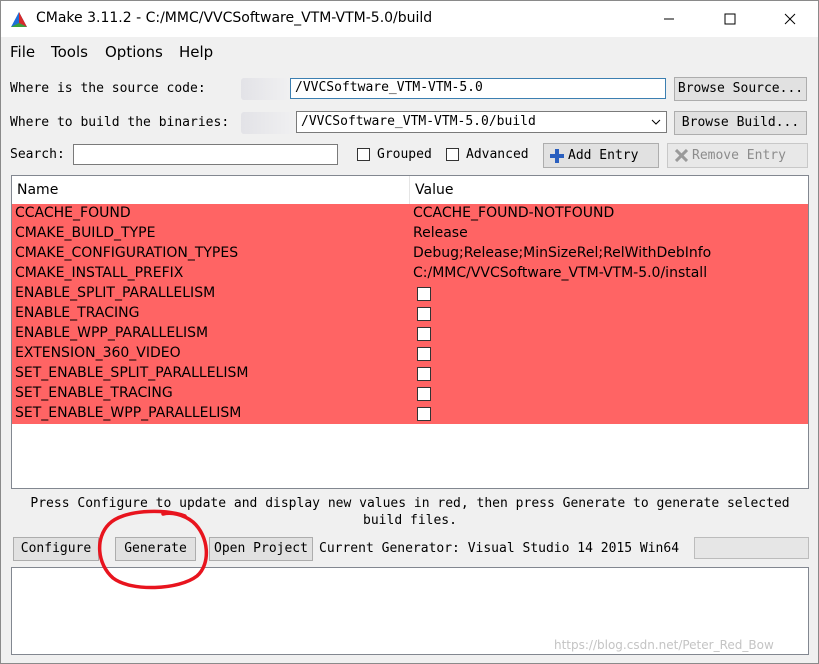  What do you see at coordinates (656, 122) in the screenshot?
I see `chevron-down-icon` at bounding box center [656, 122].